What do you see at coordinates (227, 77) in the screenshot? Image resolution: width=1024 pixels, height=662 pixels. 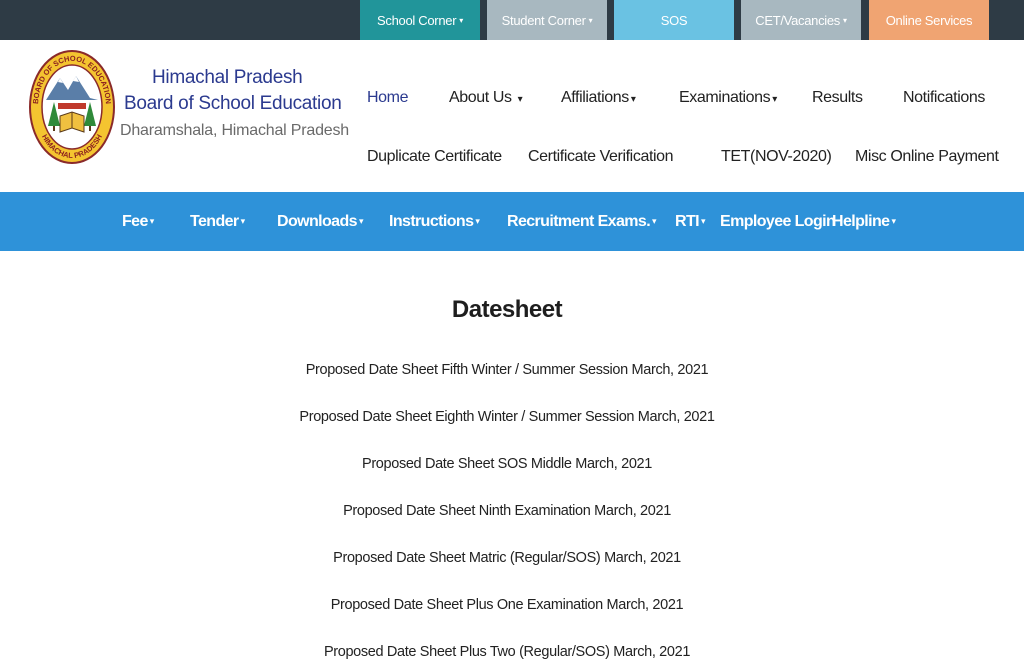 I see `brand-line-1: Himachal Pradesh` at bounding box center [227, 77].